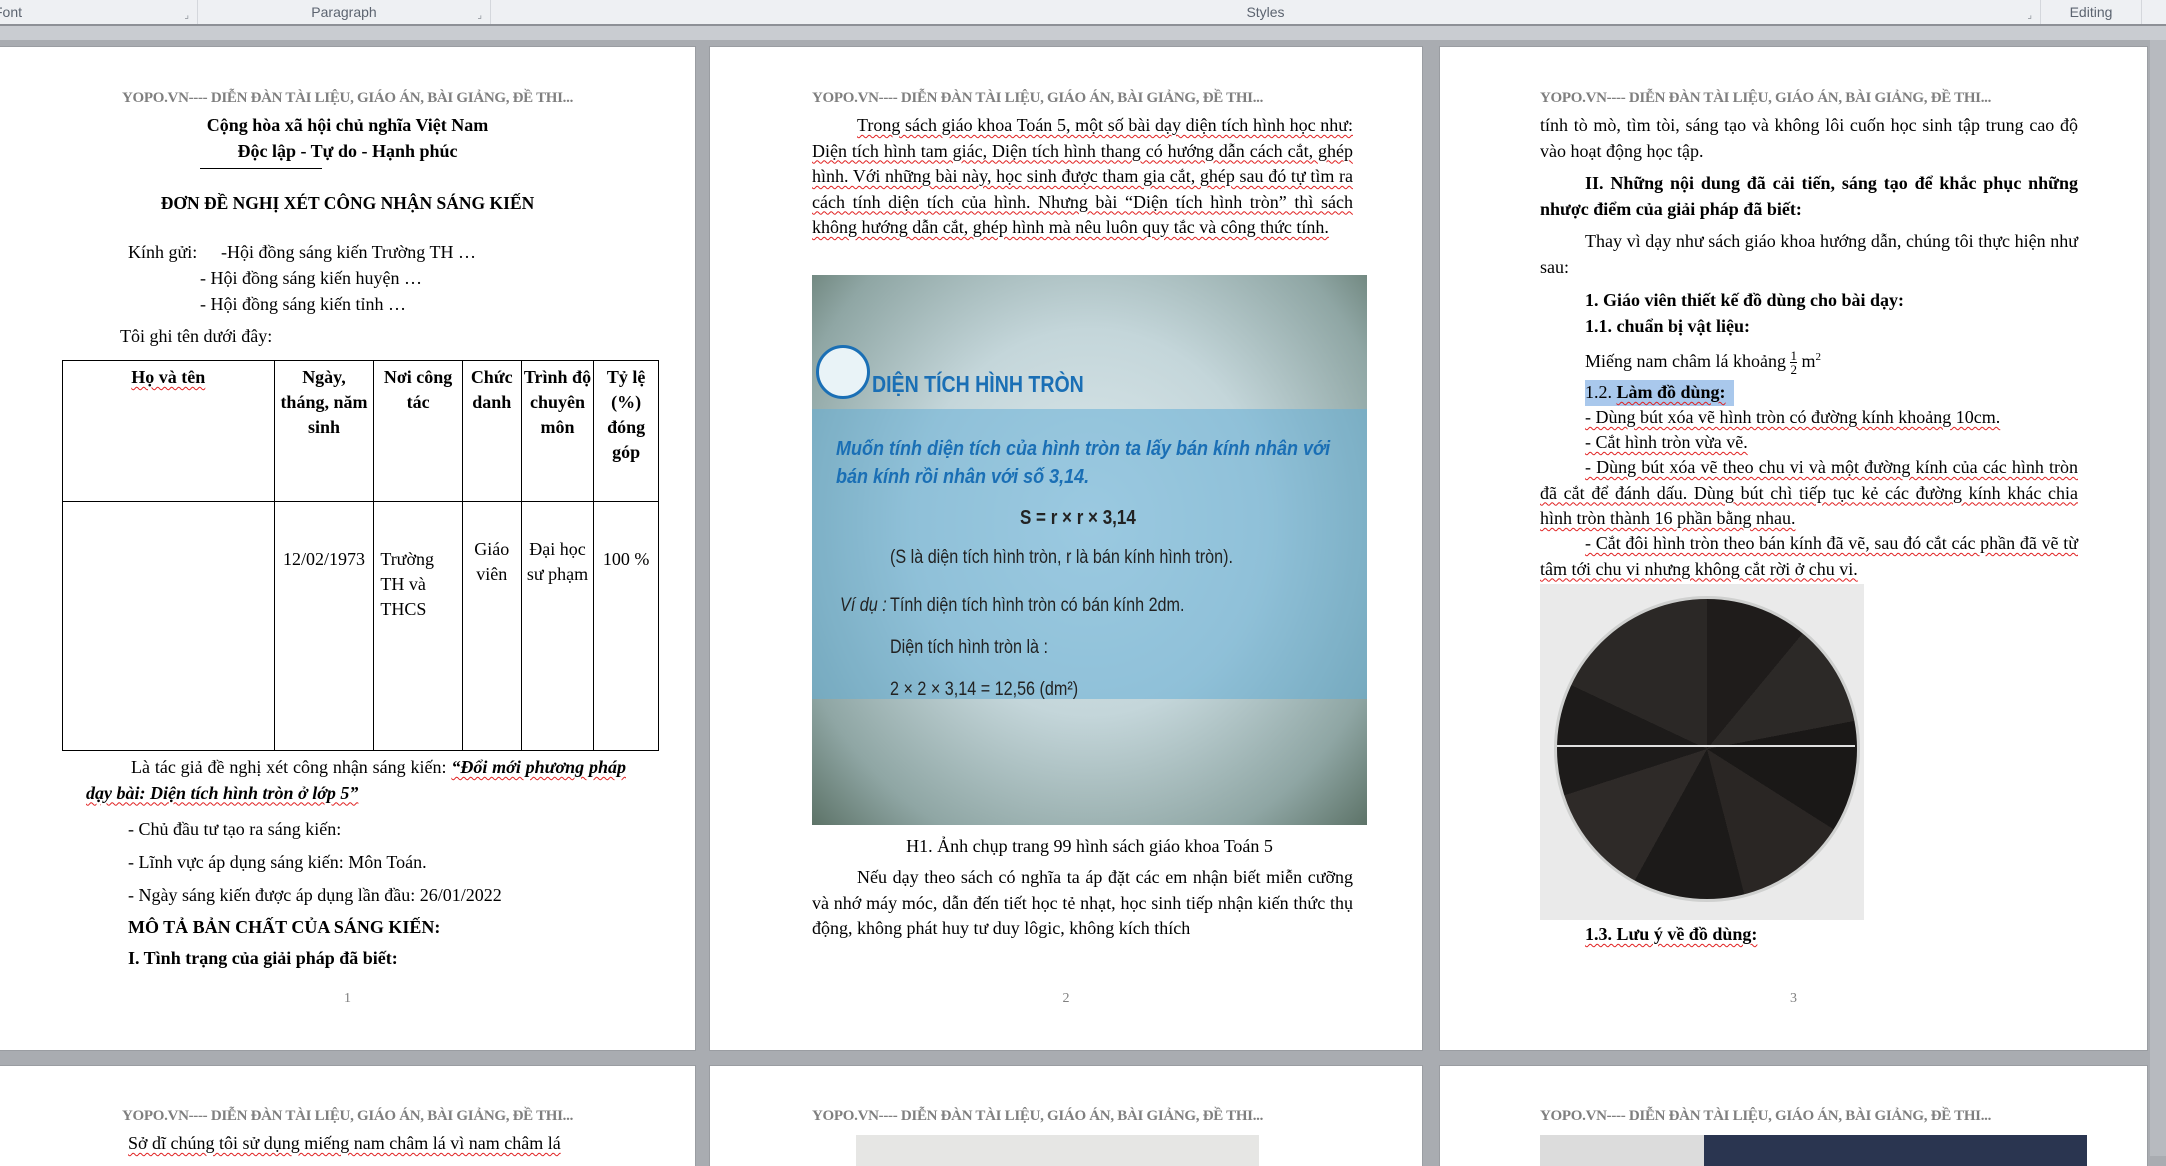 This screenshot has width=2166, height=1166. I want to click on col-header-name: Họ và tên, so click(168, 431).